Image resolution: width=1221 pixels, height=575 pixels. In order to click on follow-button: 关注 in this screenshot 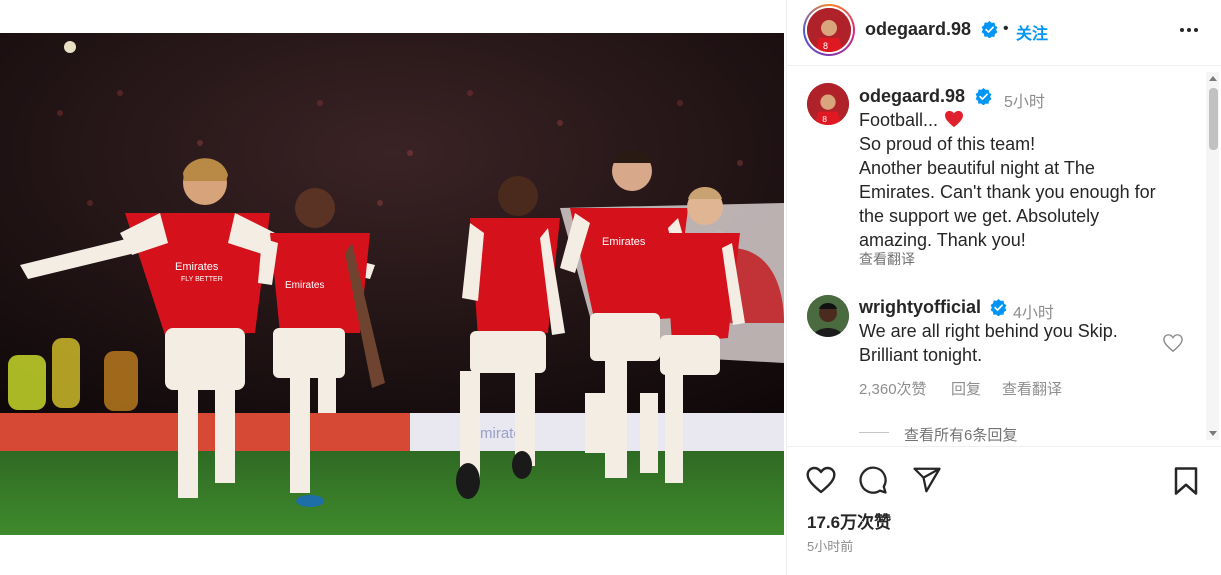, I will do `click(1032, 32)`.